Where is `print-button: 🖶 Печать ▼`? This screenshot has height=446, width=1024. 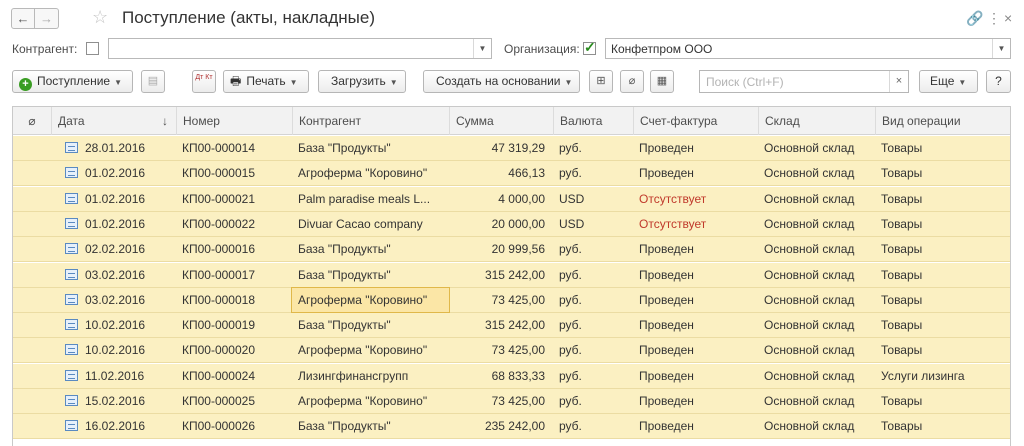 print-button: 🖶 Печать ▼ is located at coordinates (266, 81).